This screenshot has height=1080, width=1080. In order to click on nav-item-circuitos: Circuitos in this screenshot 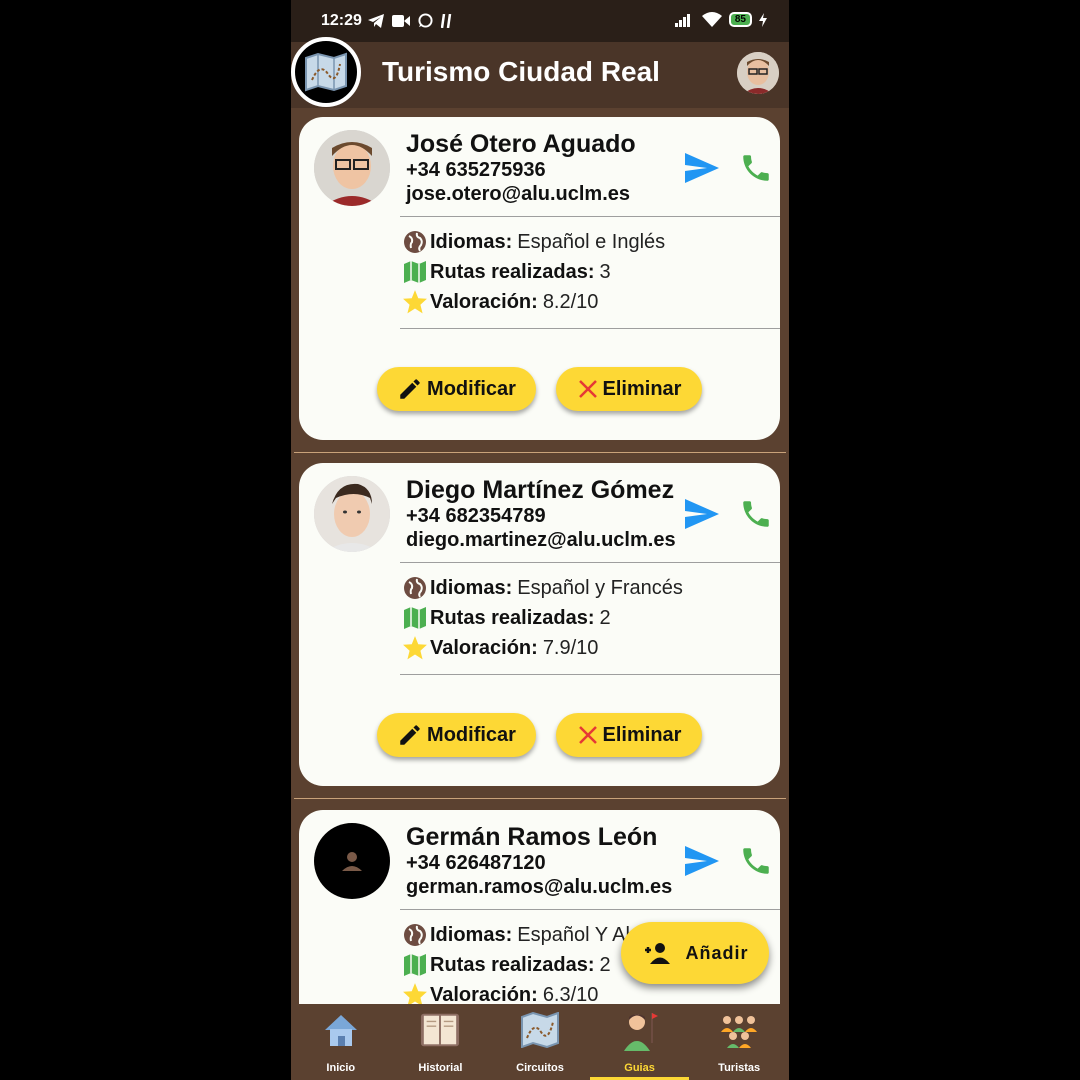, I will do `click(540, 1042)`.